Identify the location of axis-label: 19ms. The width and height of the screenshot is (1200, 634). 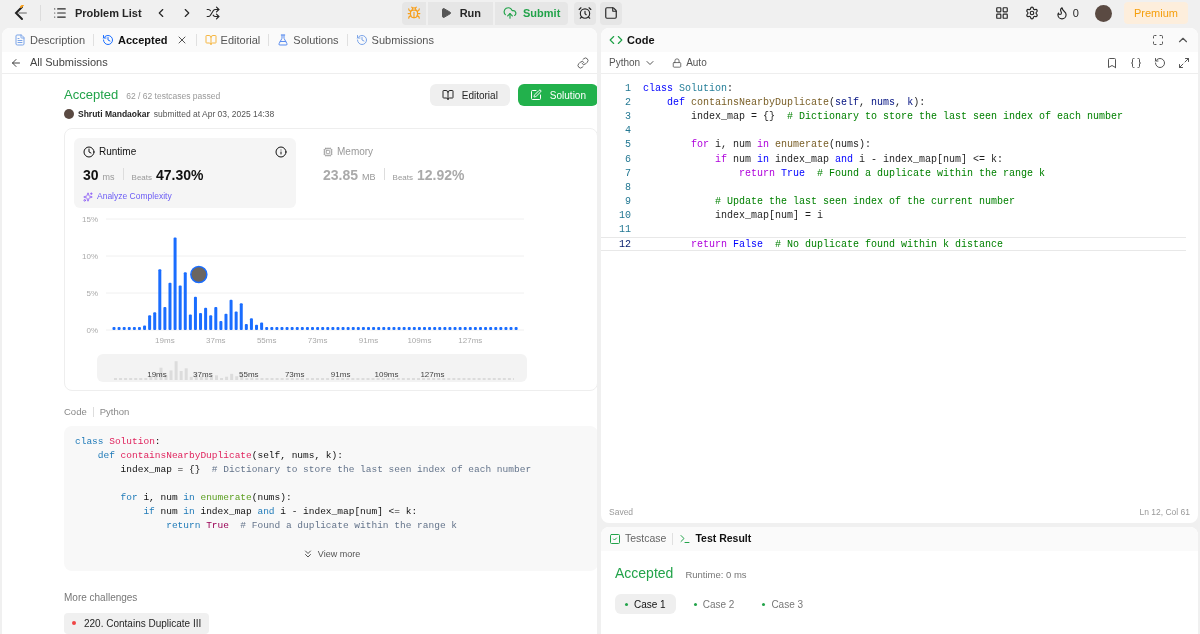
(157, 375).